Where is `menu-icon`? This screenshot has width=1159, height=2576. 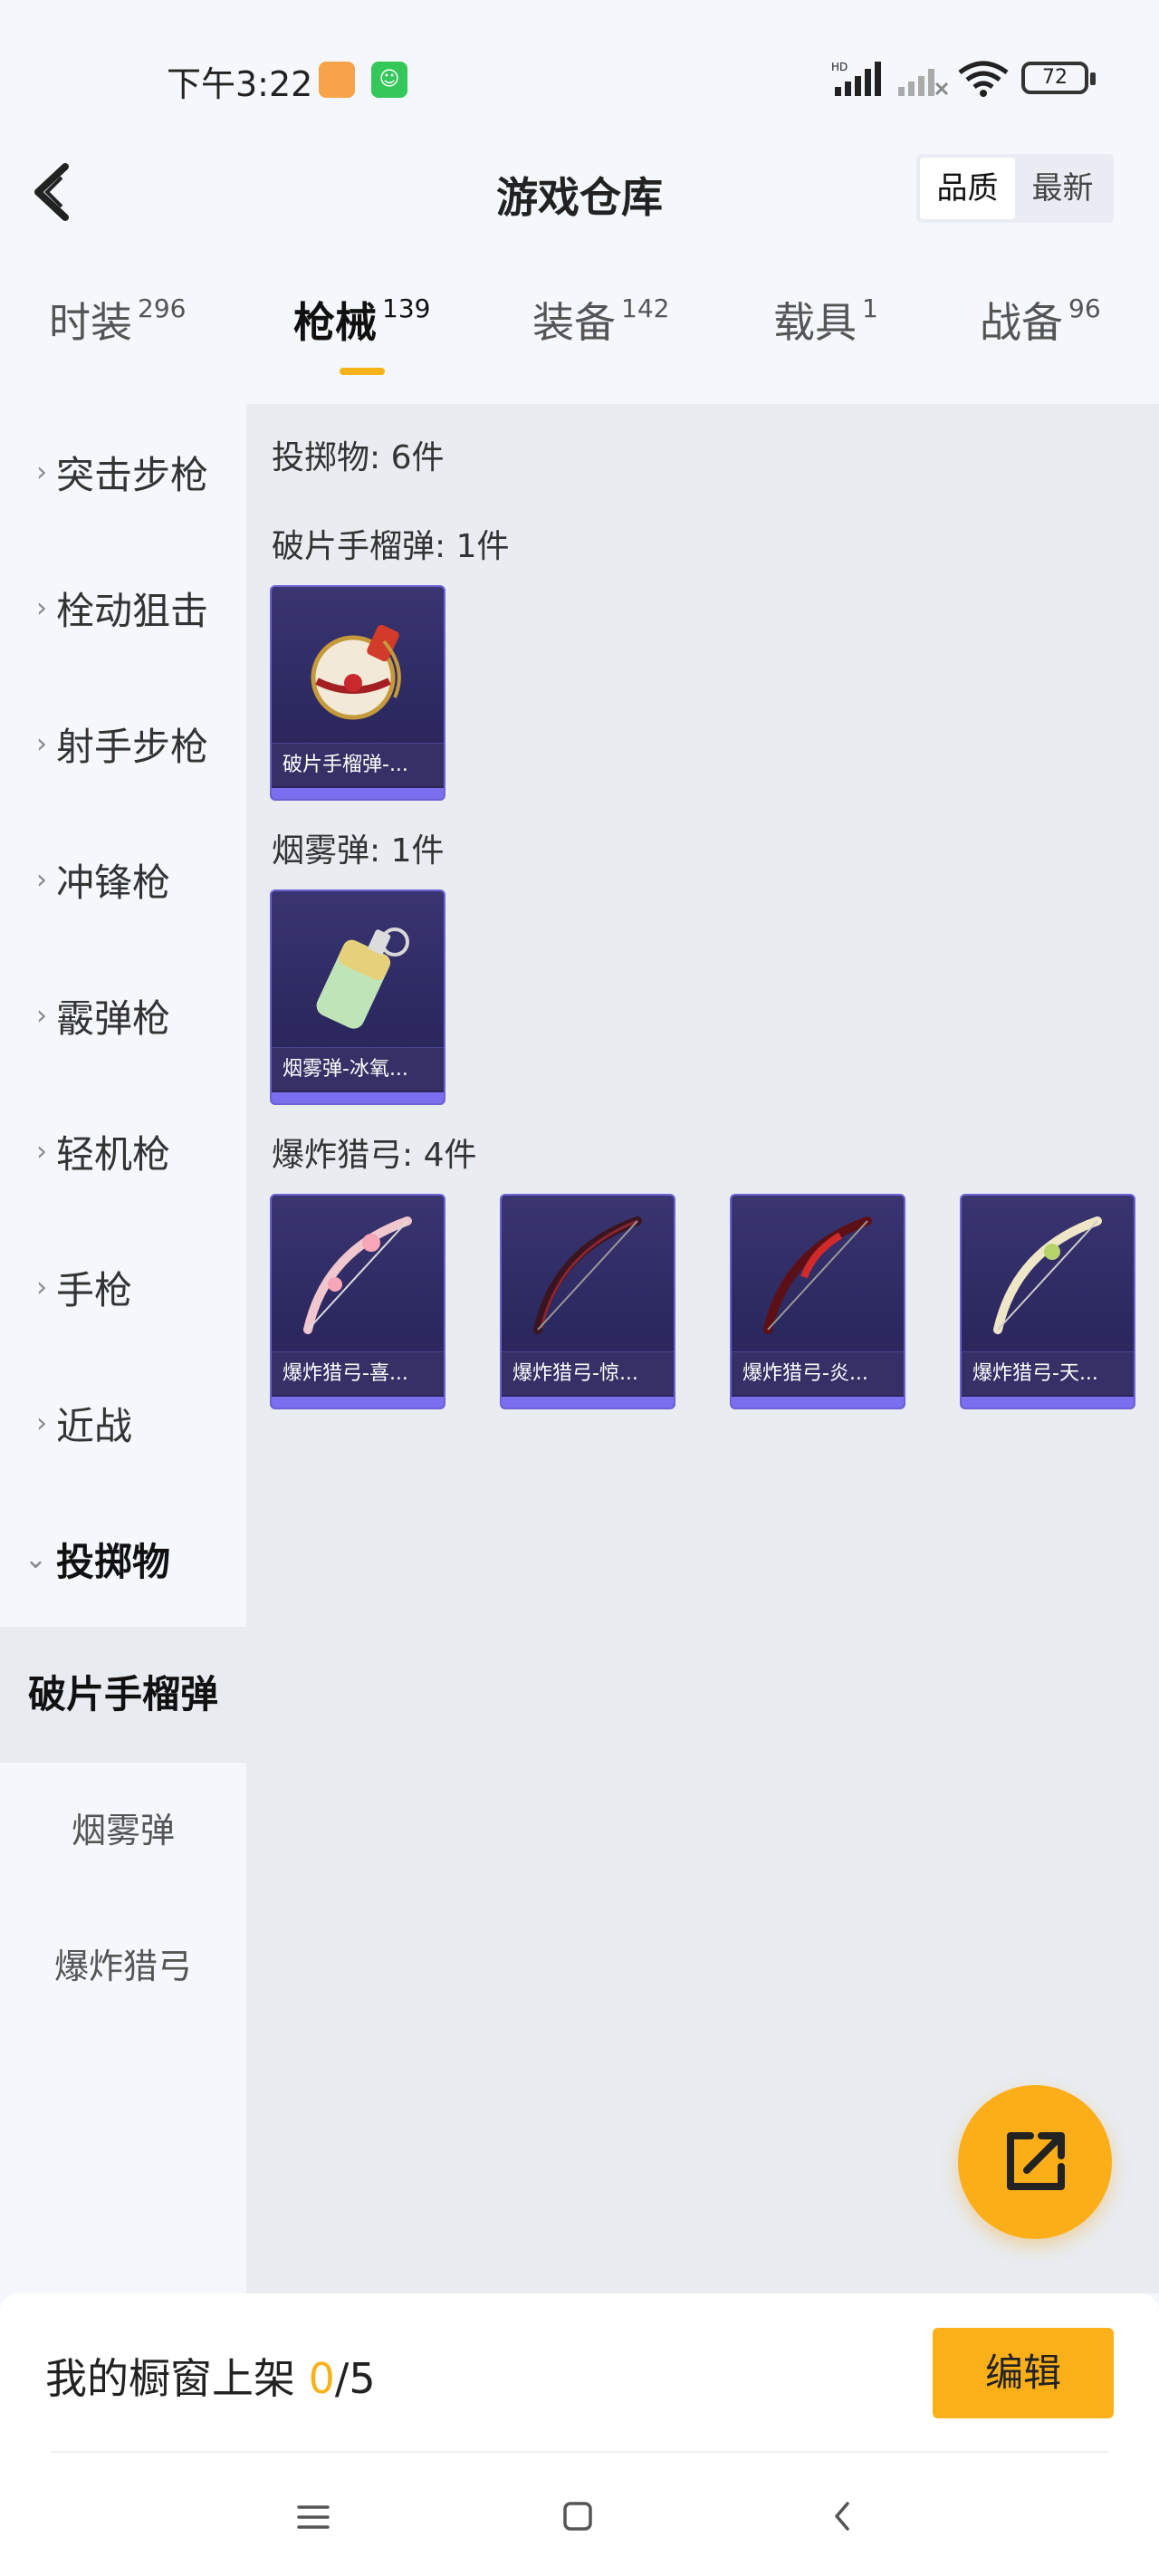 menu-icon is located at coordinates (313, 2517).